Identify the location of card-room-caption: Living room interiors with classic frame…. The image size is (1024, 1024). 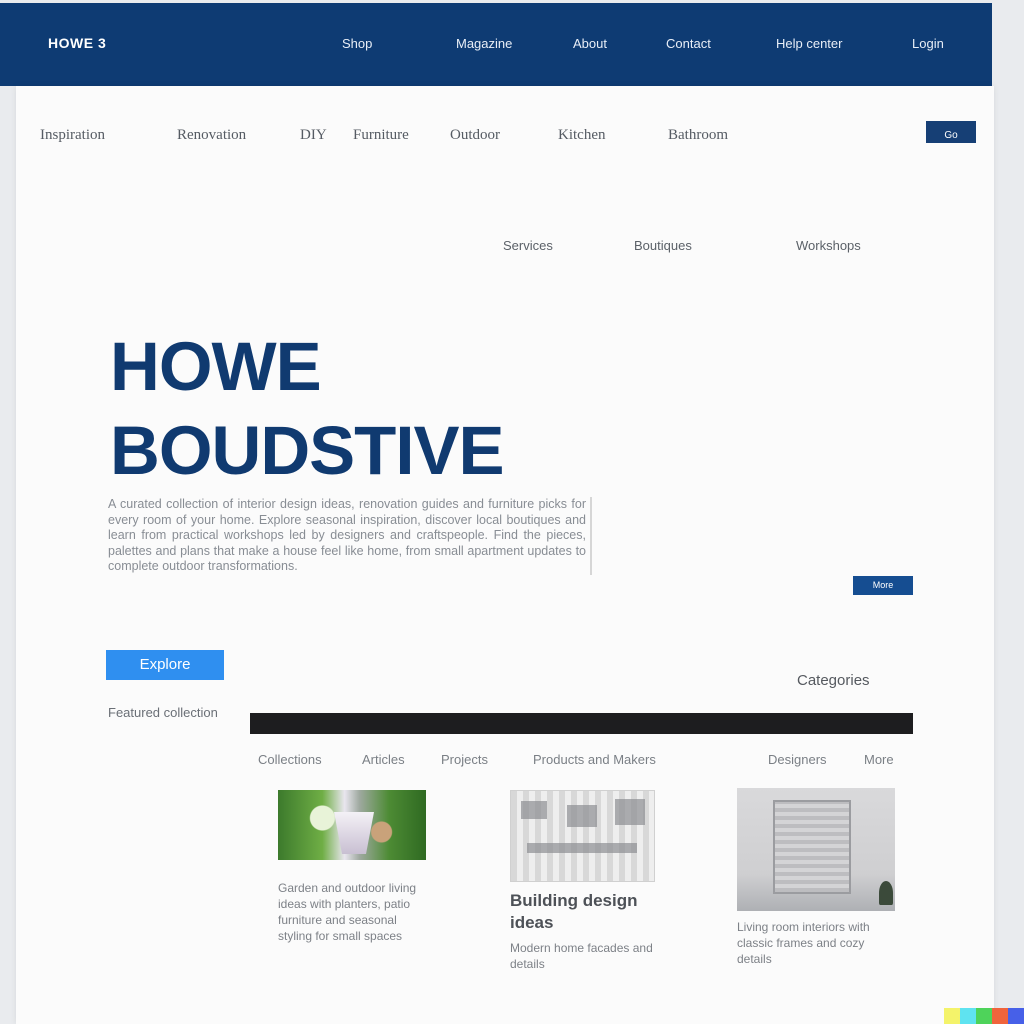
(803, 943).